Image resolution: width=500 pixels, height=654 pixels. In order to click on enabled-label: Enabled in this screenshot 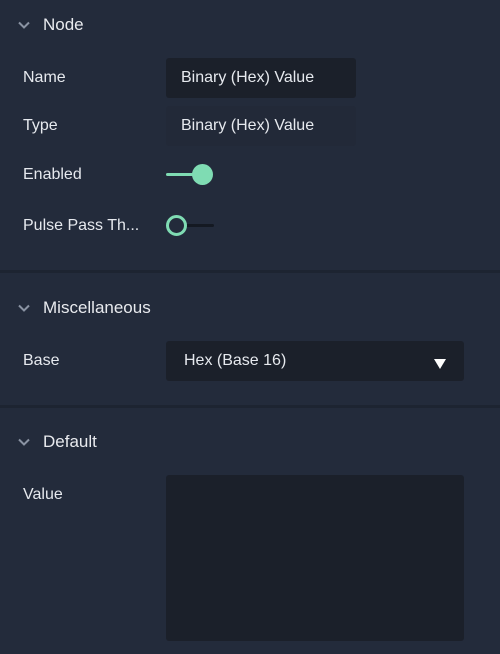, I will do `click(52, 174)`.